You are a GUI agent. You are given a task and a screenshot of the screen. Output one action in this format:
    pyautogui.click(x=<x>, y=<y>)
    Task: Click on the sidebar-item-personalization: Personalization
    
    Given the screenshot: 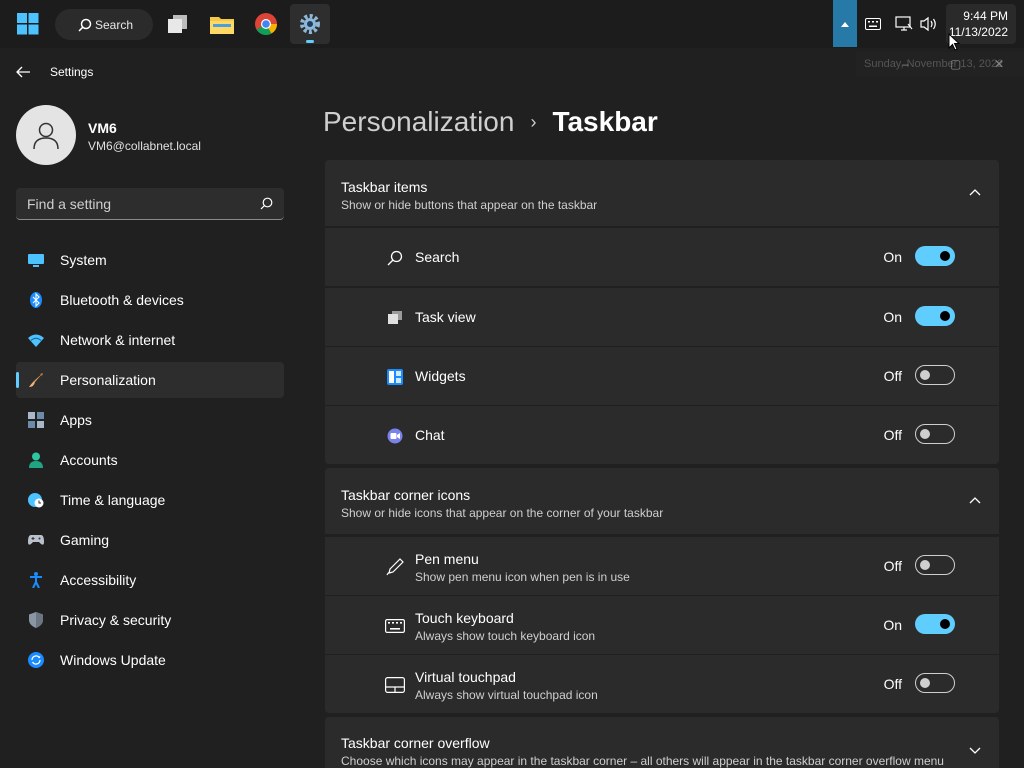 What is the action you would take?
    pyautogui.click(x=150, y=380)
    